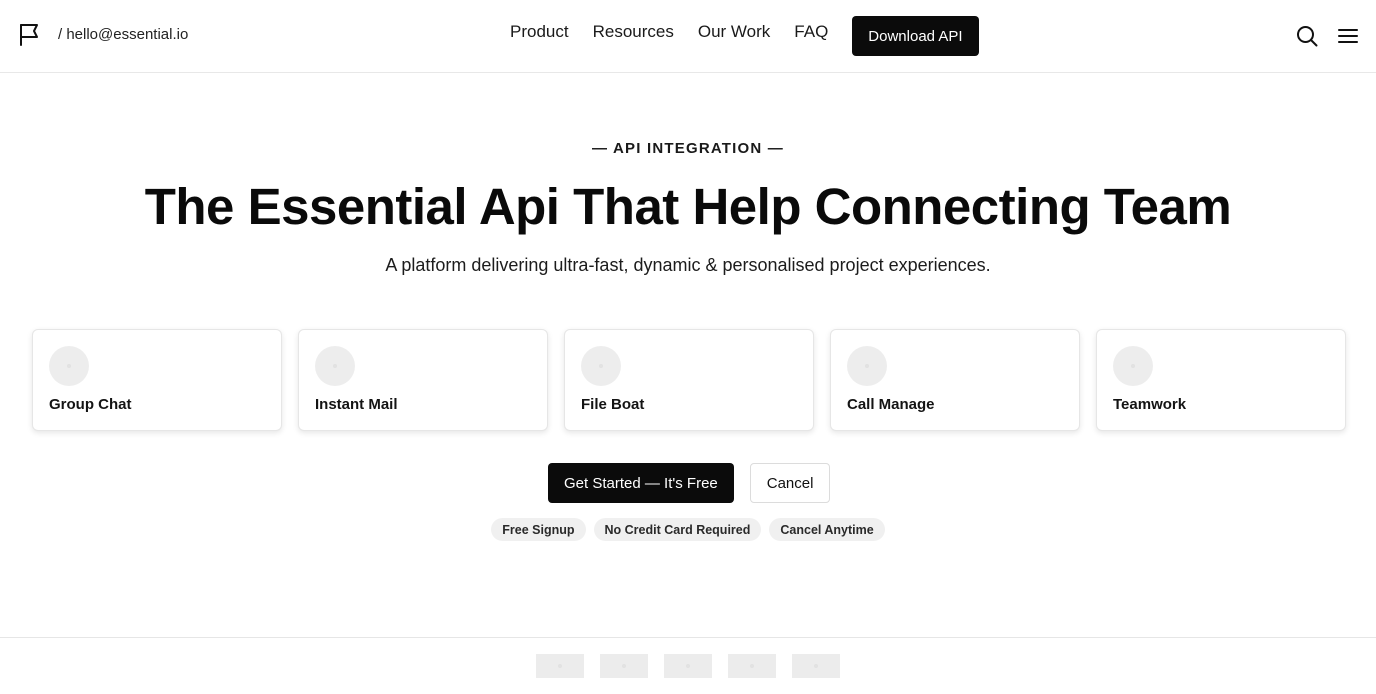 This screenshot has height=694, width=1376. I want to click on nav-link-resources: Resources, so click(633, 32).